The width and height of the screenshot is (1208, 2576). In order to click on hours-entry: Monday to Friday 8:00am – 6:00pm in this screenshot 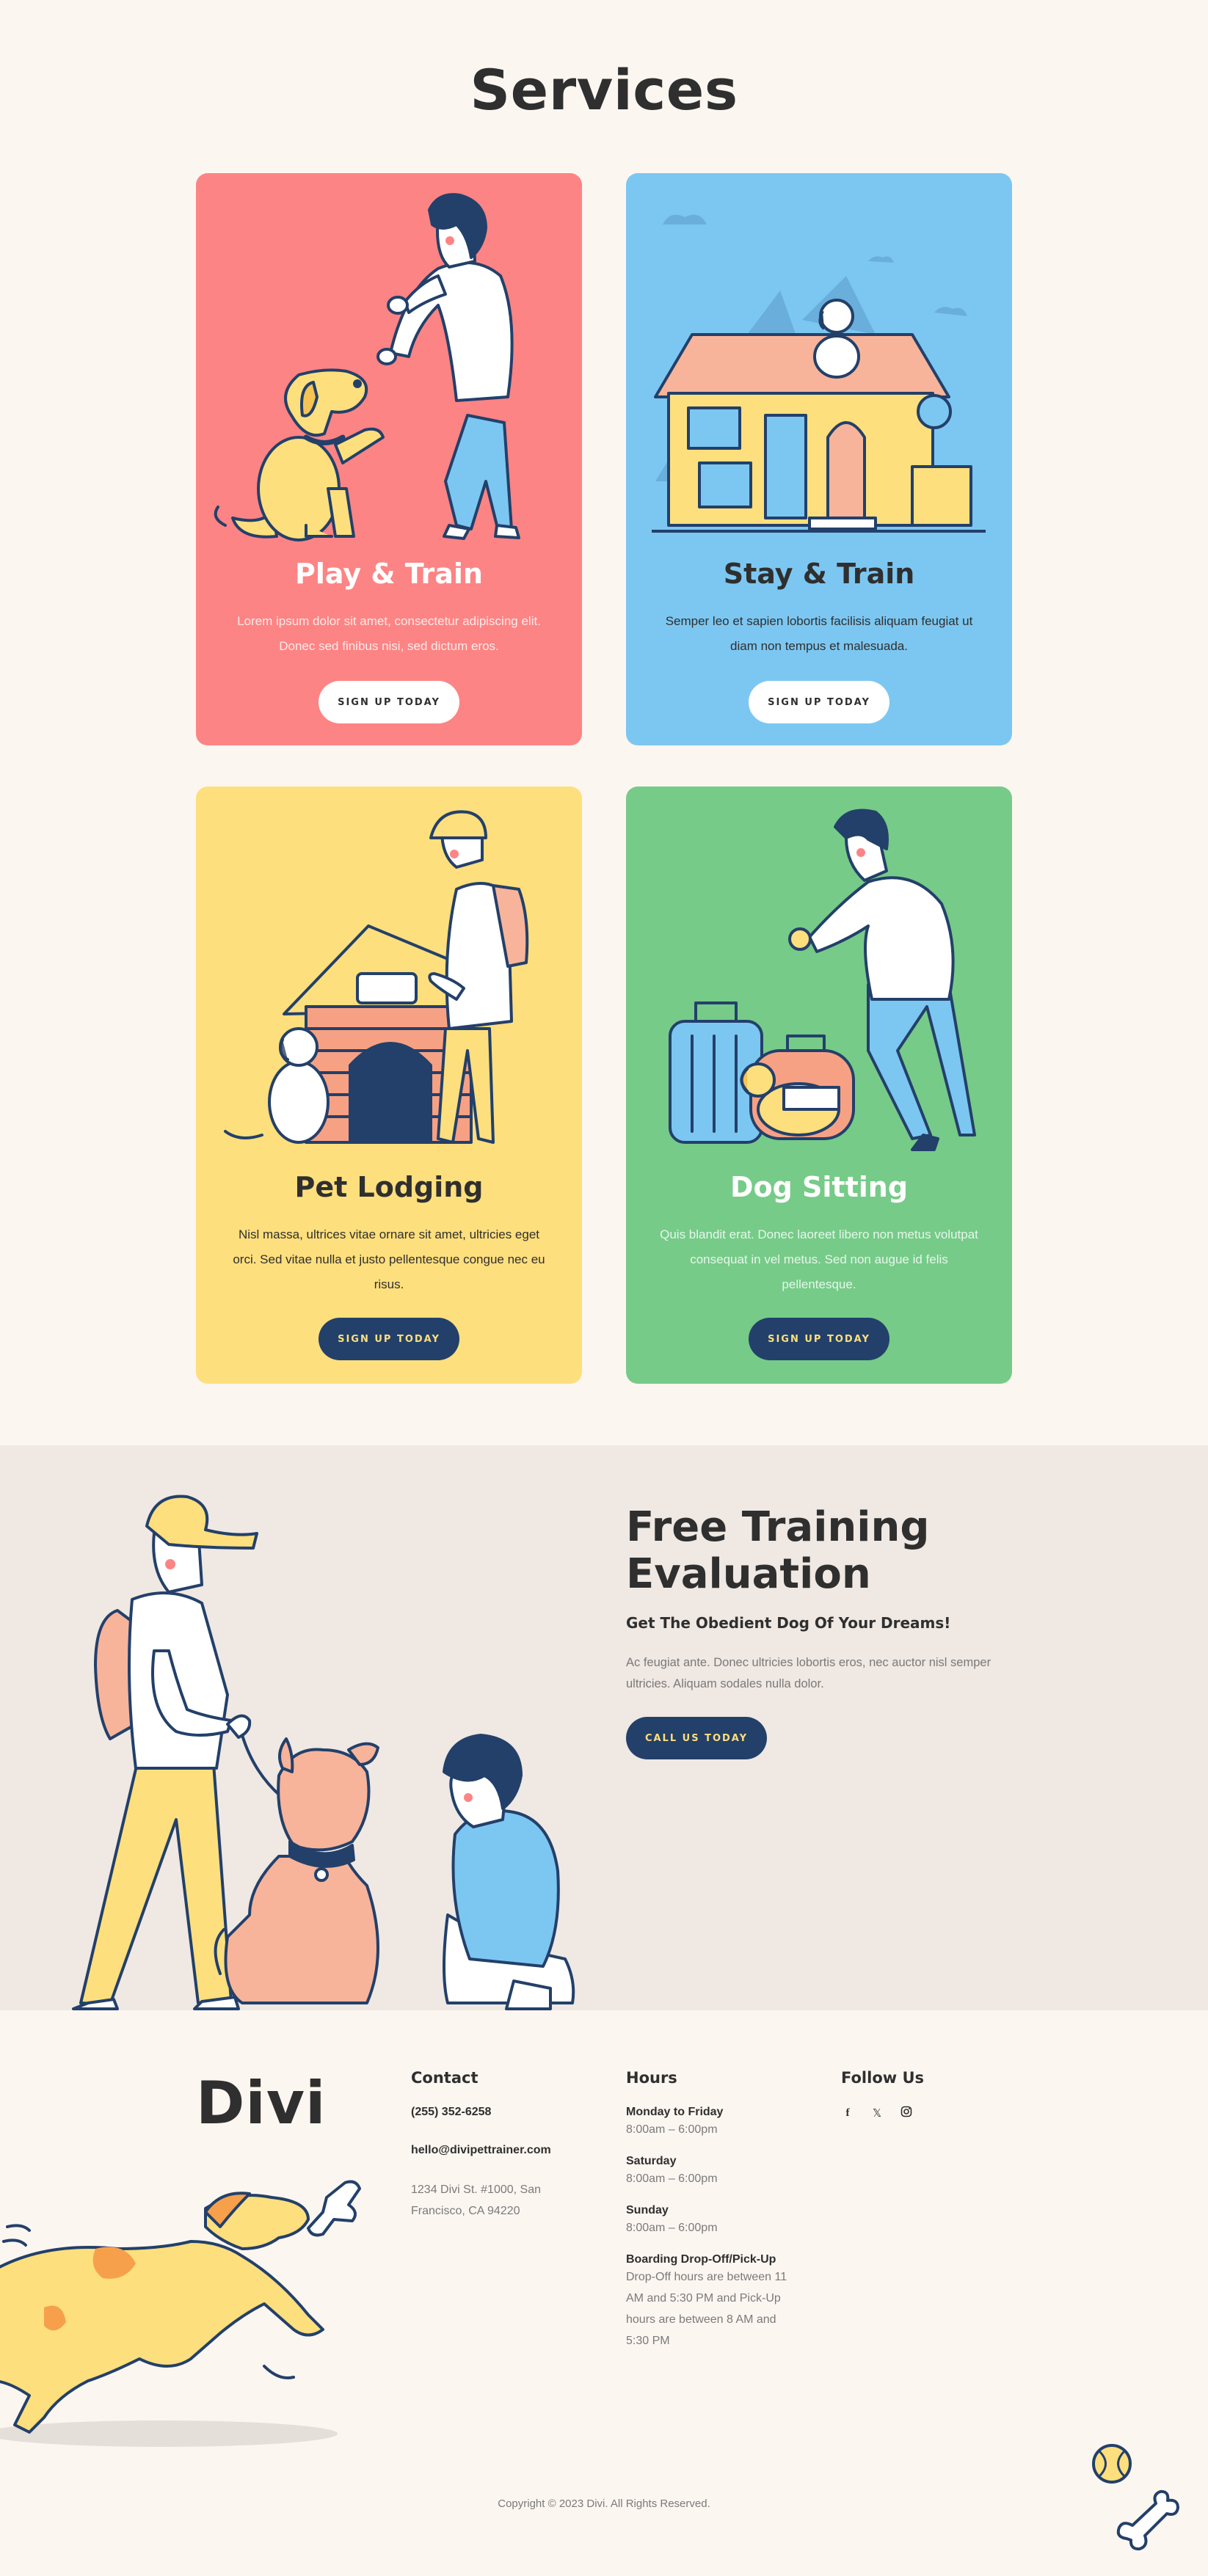, I will do `click(714, 2123)`.